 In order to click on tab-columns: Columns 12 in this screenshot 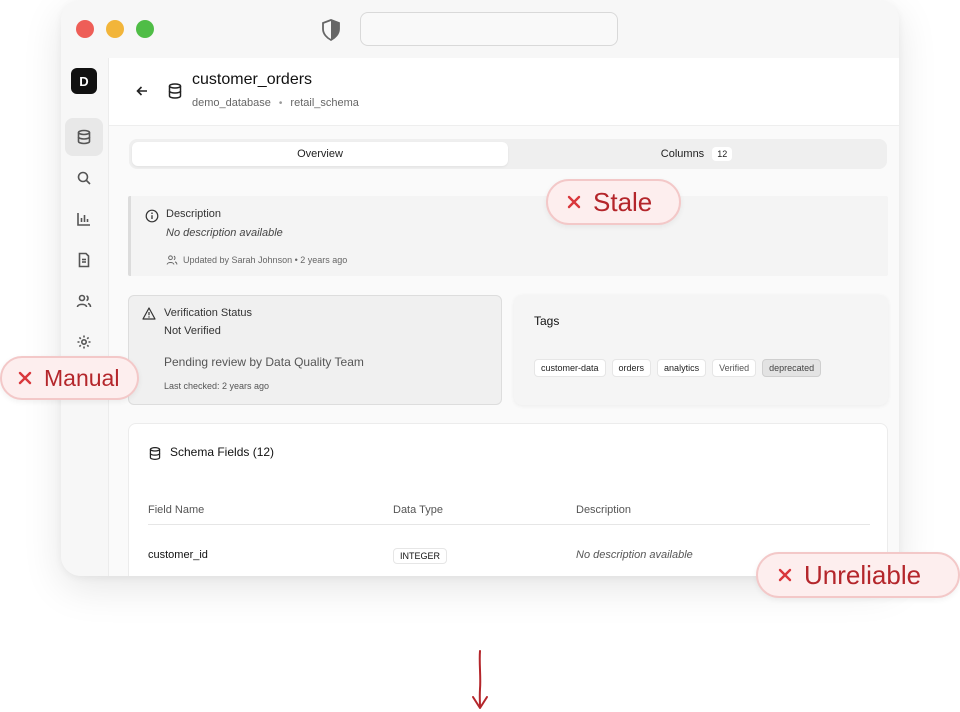, I will do `click(696, 154)`.